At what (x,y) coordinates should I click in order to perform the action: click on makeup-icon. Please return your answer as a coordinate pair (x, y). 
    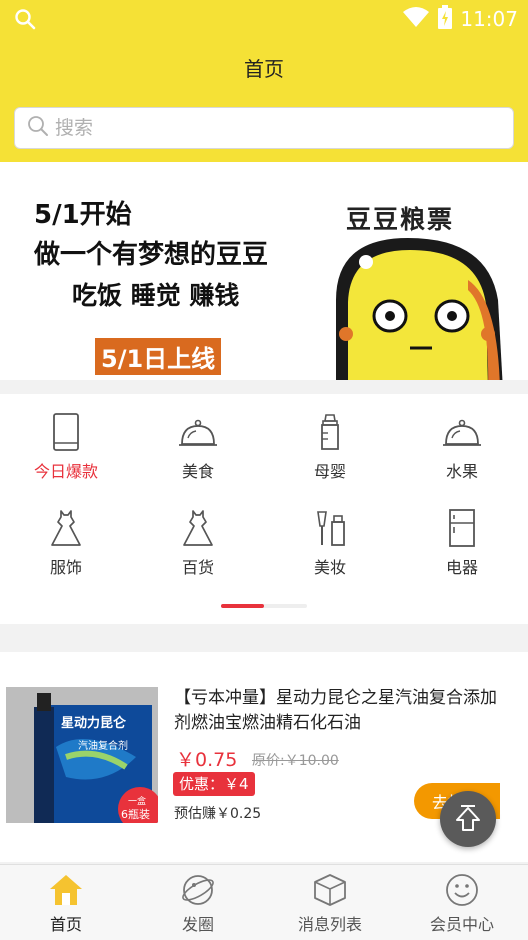
    Looking at the image, I should click on (331, 528).